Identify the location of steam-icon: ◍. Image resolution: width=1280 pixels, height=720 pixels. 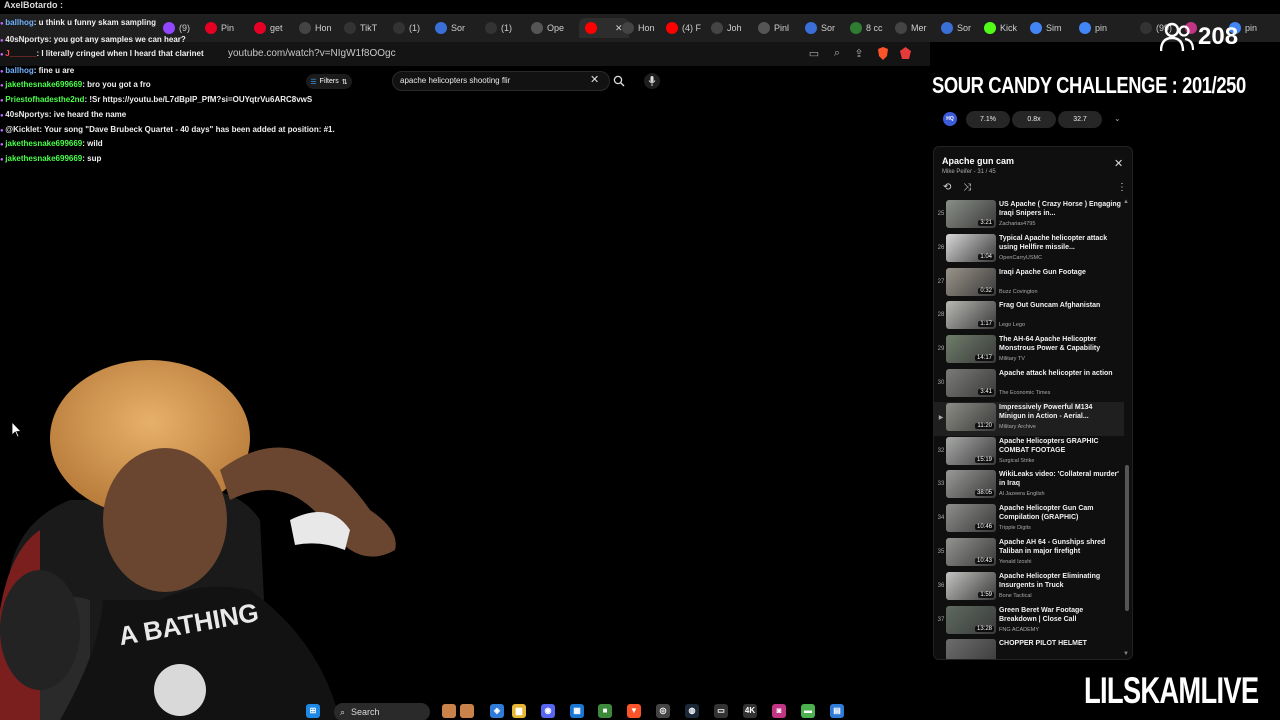
(692, 711).